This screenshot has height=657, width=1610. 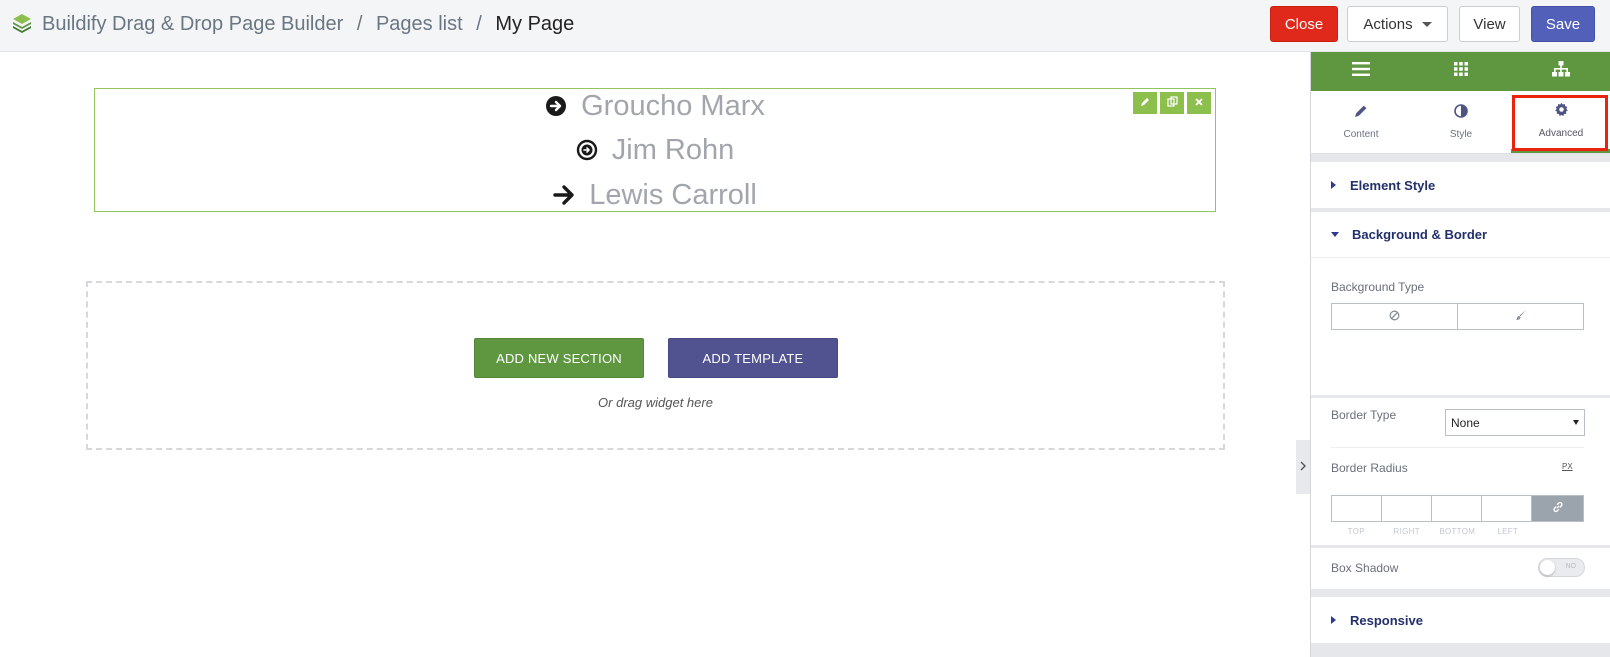 I want to click on remove-widget-button, so click(x=1199, y=103).